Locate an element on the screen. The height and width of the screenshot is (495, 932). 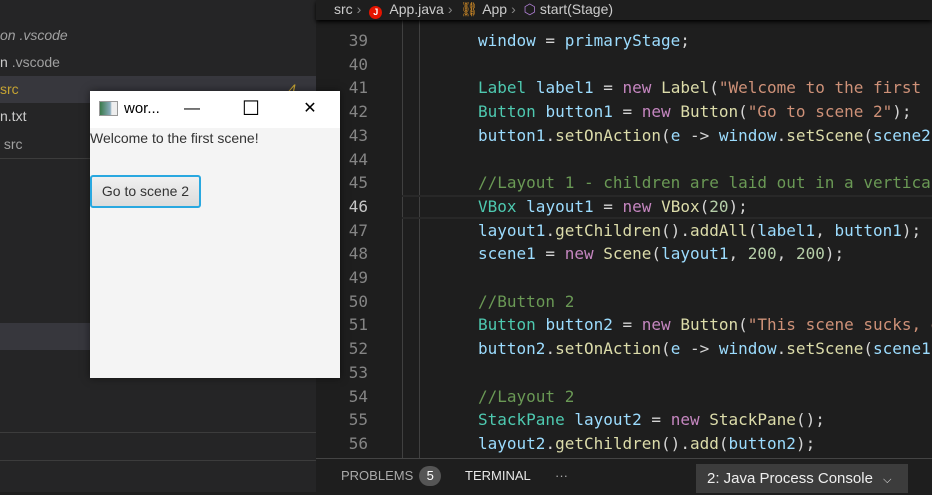
code-token: 200 is located at coordinates (762, 253).